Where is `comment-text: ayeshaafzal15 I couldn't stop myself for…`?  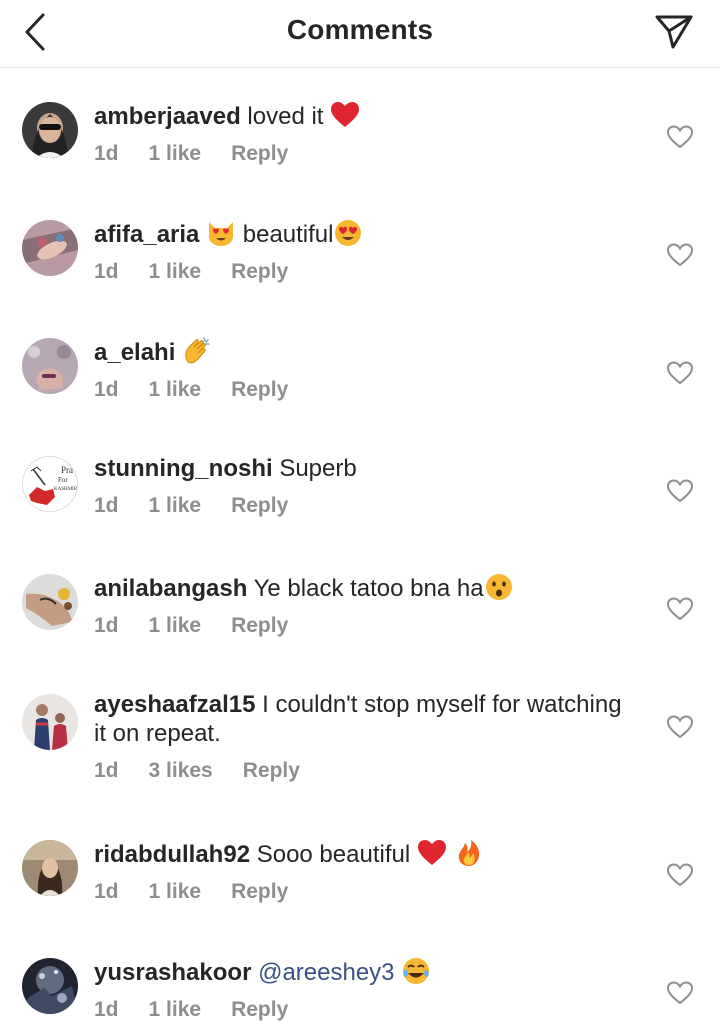 comment-text: ayeshaafzal15 I couldn't stop myself for… is located at coordinates (367, 719).